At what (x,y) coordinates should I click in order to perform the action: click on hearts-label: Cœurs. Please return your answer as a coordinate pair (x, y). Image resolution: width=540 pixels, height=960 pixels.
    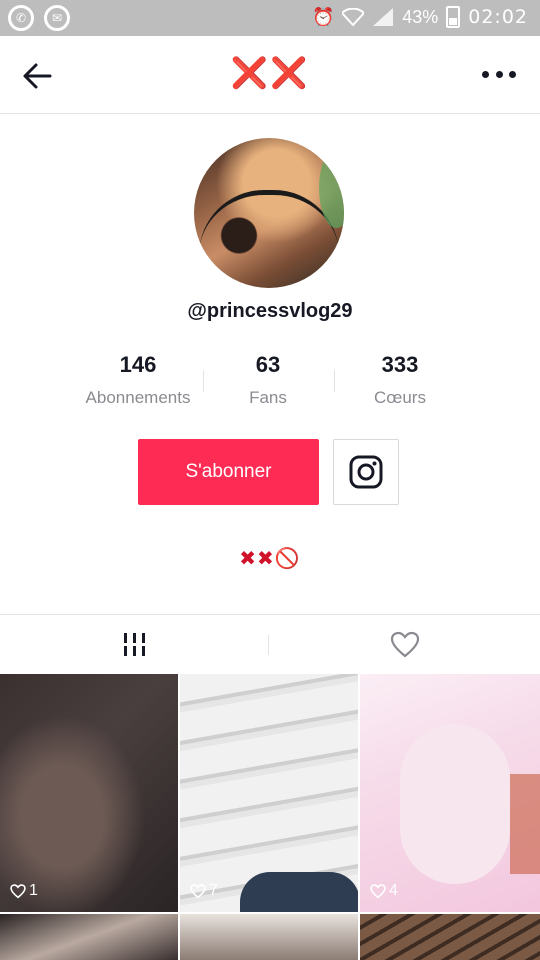
    Looking at the image, I should click on (400, 397).